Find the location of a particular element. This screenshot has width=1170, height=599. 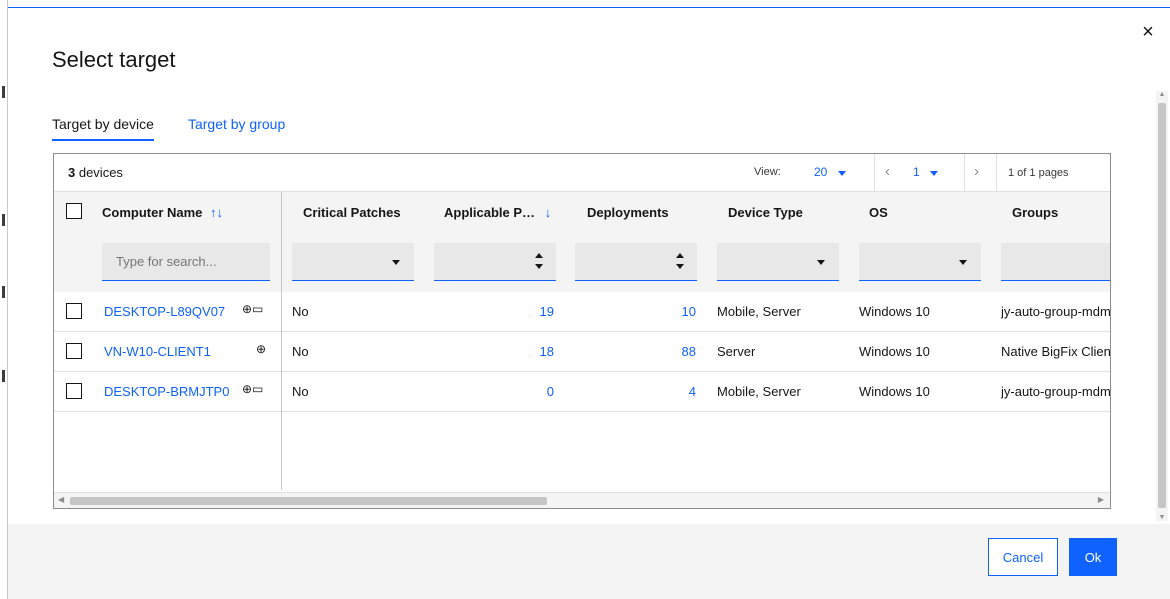

next-page-icon: › is located at coordinates (976, 171).